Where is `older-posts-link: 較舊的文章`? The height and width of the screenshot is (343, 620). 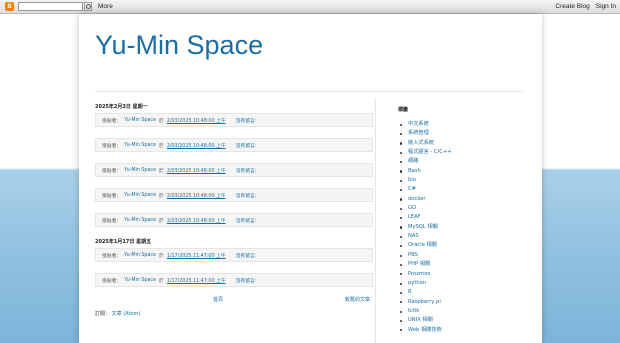
older-posts-link: 較舊的文章 is located at coordinates (357, 299).